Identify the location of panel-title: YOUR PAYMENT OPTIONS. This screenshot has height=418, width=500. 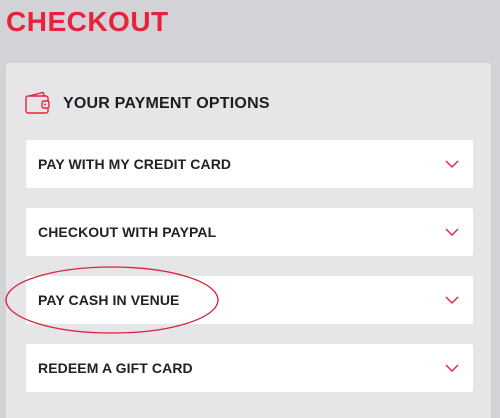
(166, 103).